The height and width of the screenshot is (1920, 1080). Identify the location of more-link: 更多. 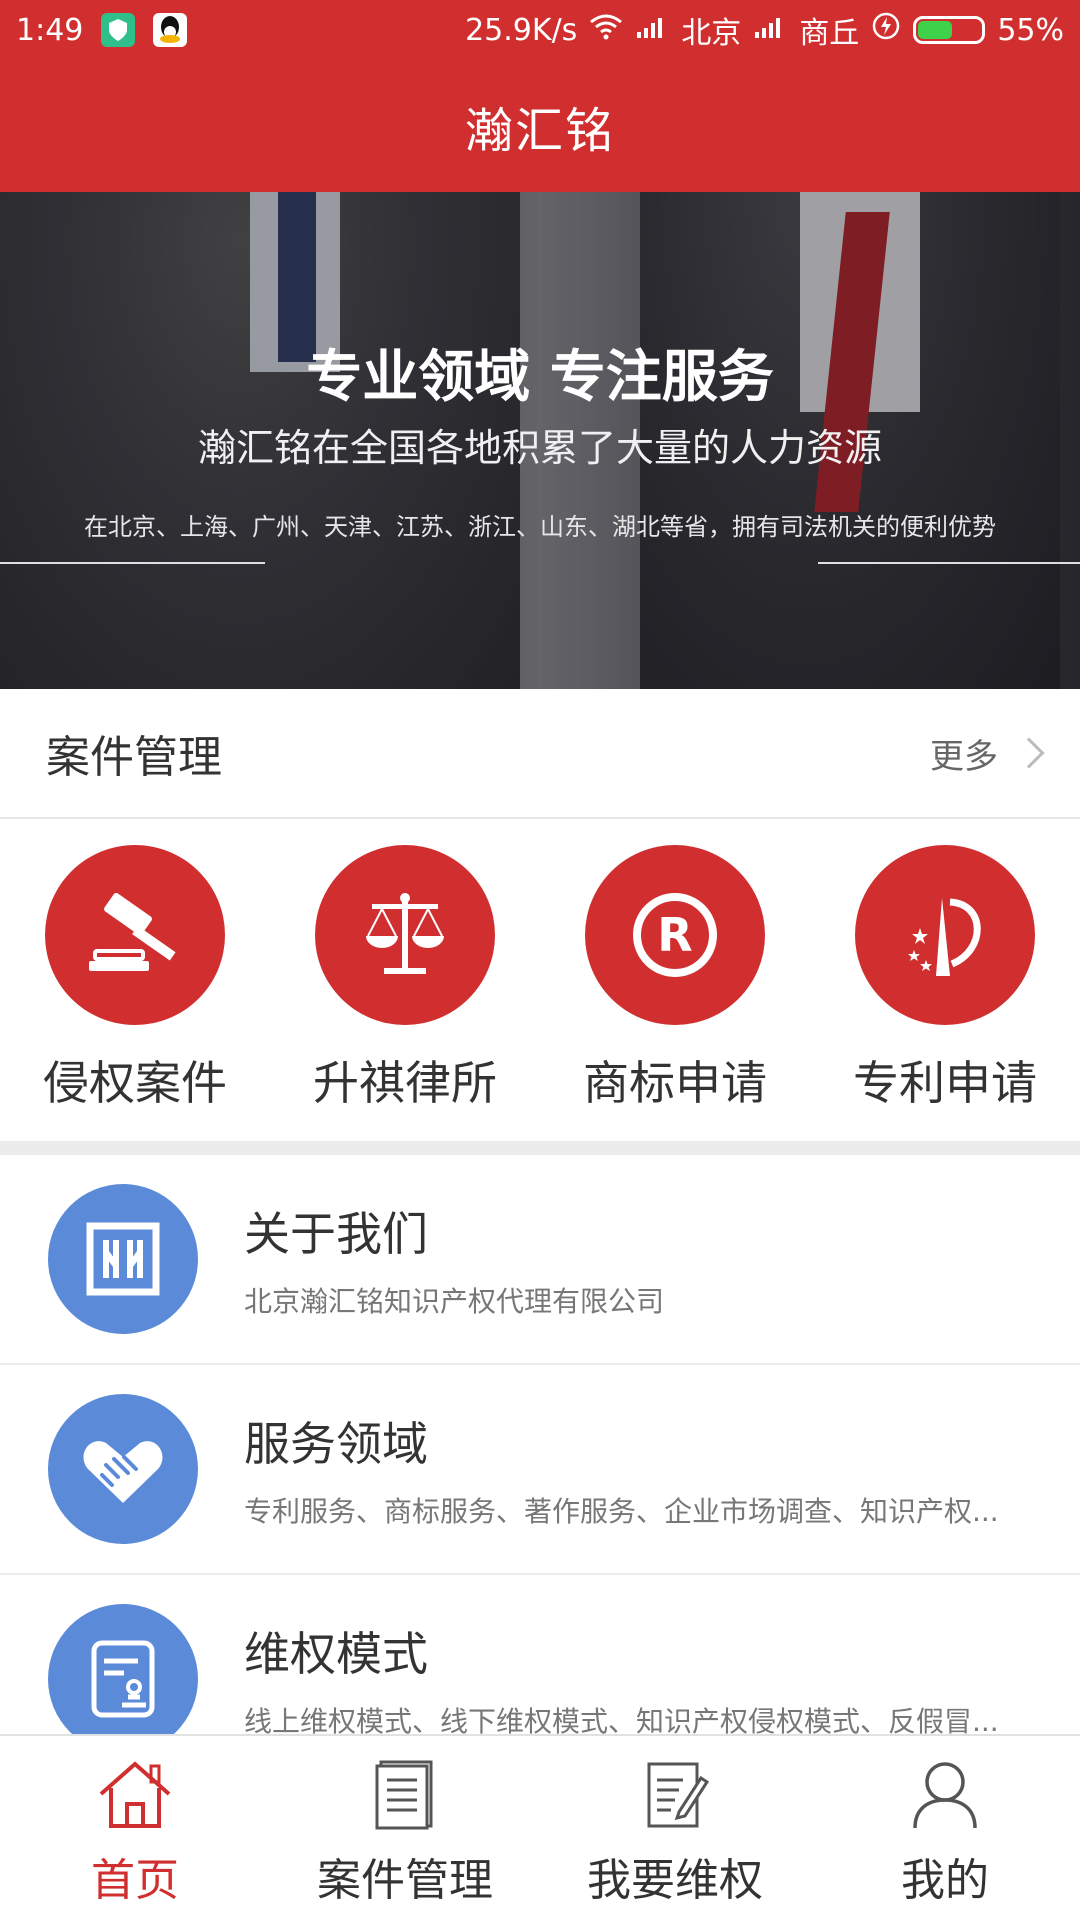
(987, 753).